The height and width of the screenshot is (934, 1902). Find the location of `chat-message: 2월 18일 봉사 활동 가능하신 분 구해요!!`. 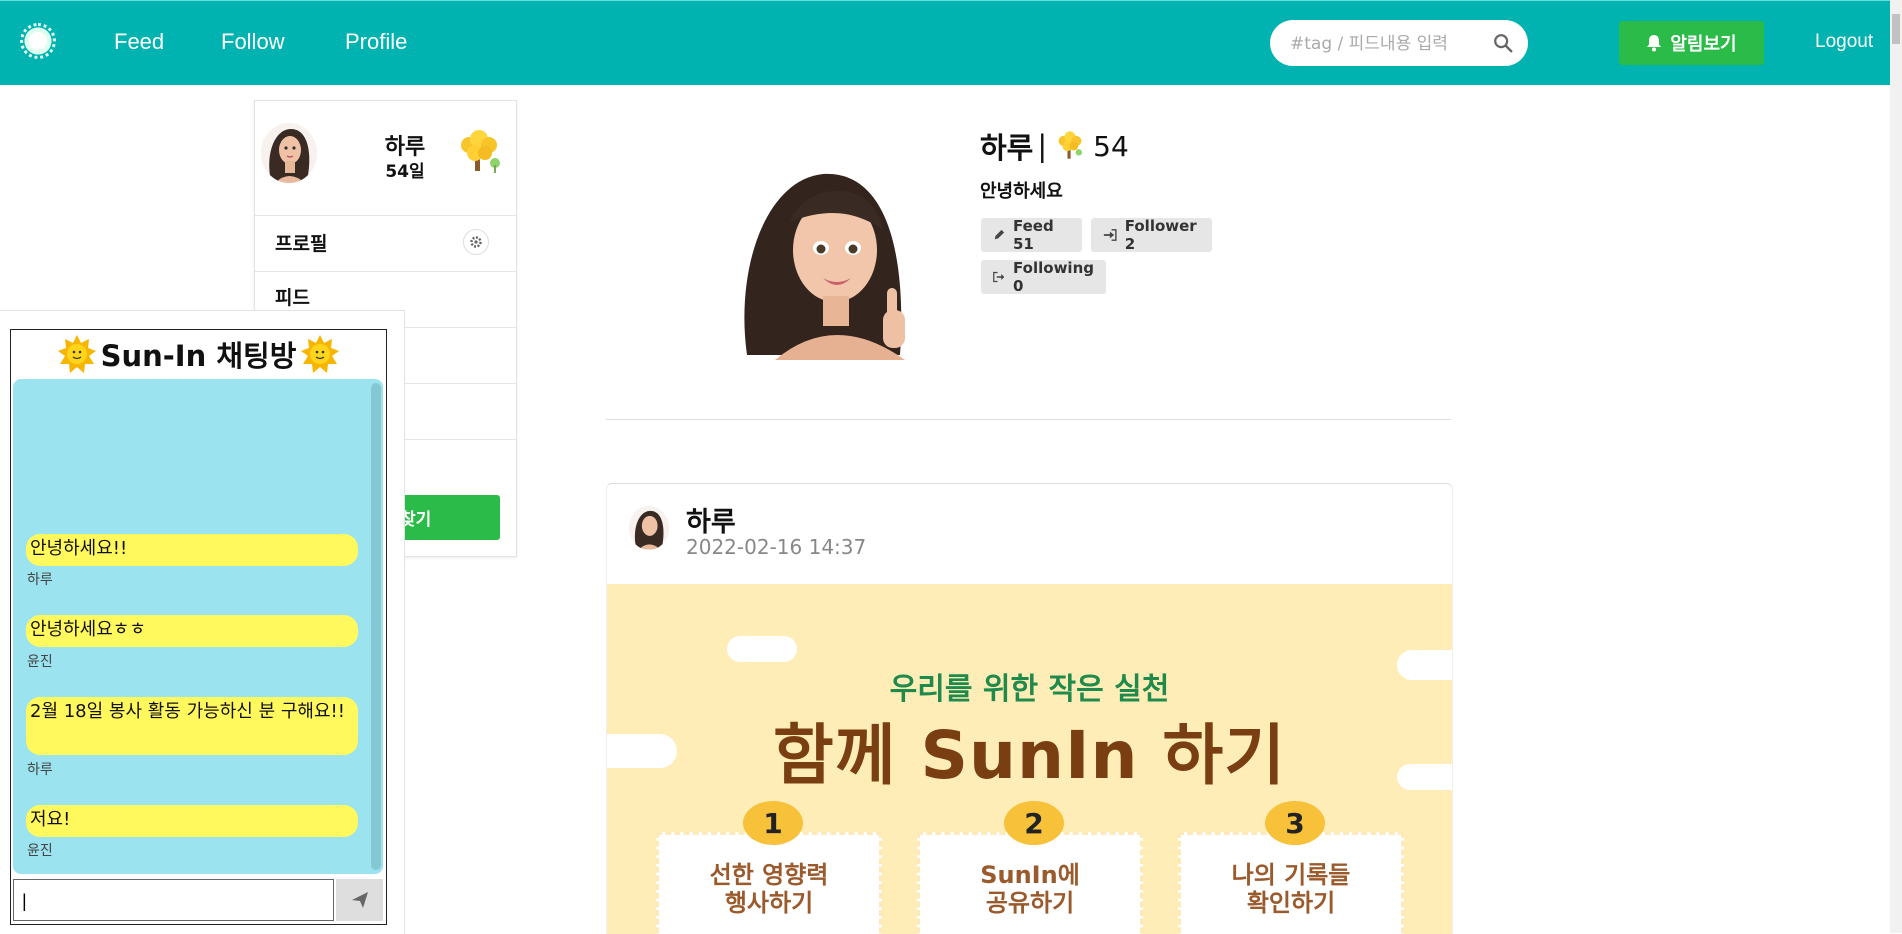

chat-message: 2월 18일 봉사 활동 가능하신 분 구해요!! is located at coordinates (192, 726).